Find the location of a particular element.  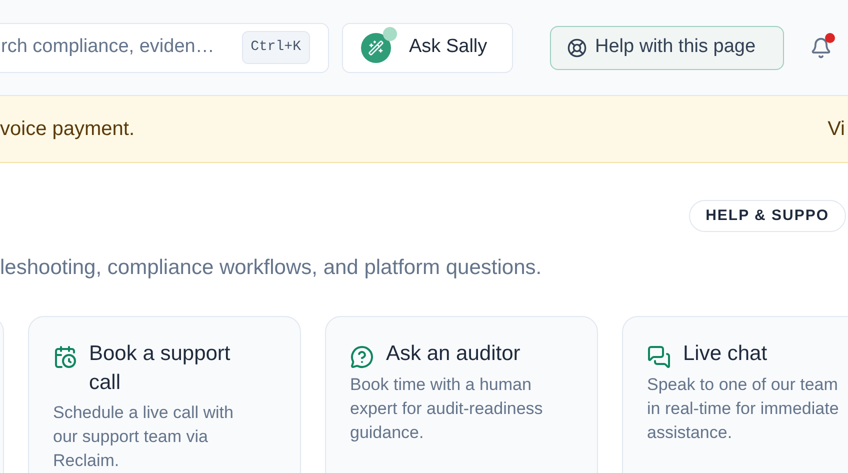

notifications-button is located at coordinates (821, 47).